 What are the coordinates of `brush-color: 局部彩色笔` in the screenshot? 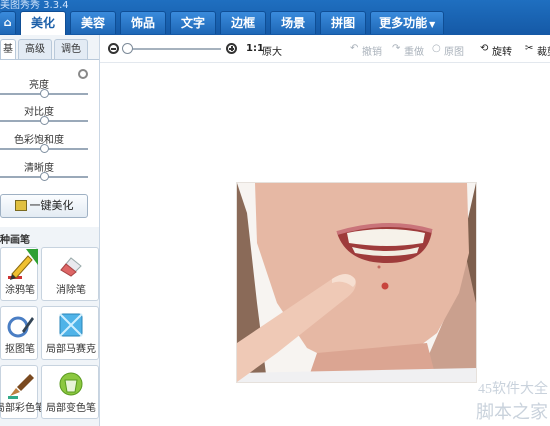 It's located at (22, 392).